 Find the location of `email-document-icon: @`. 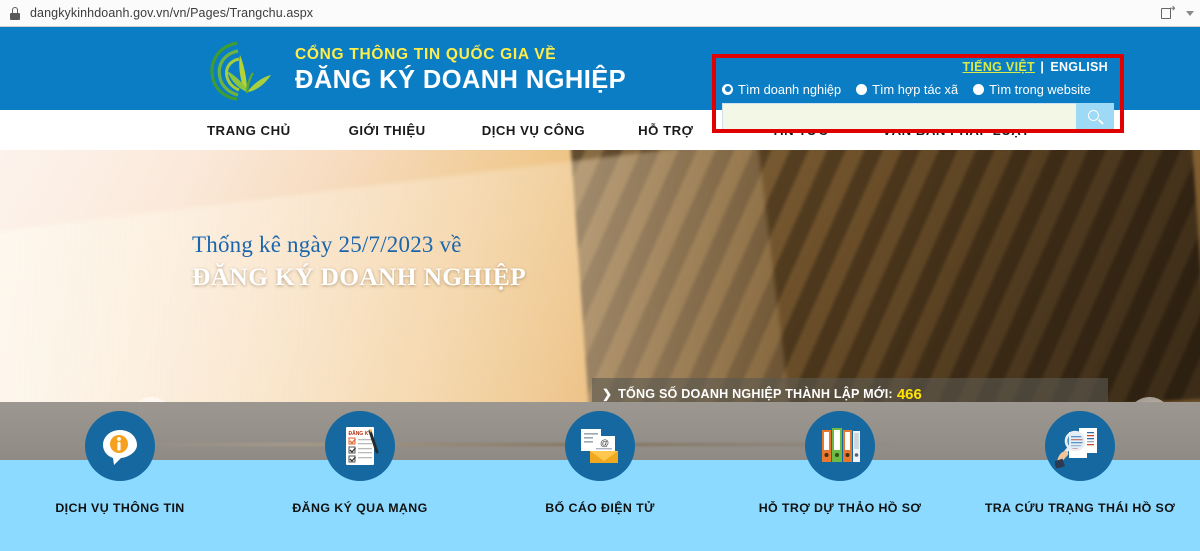

email-document-icon: @ is located at coordinates (600, 446).